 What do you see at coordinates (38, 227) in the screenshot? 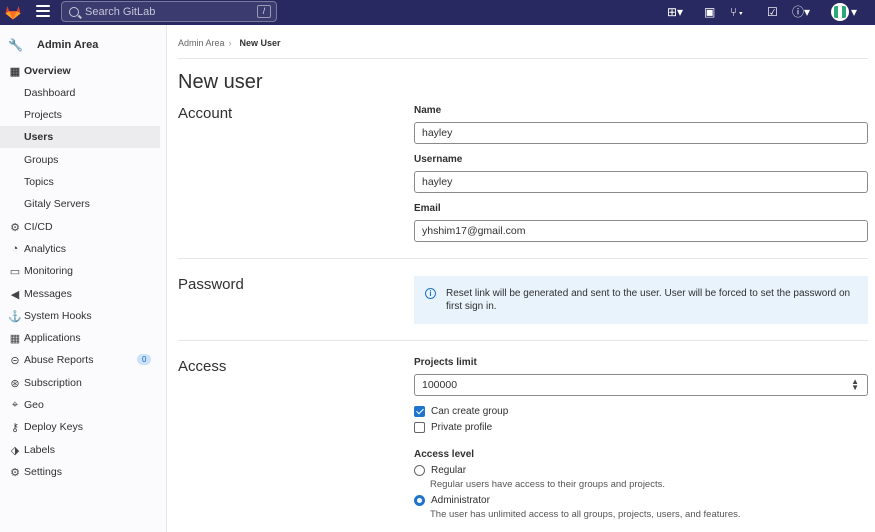
I see `sidebar-item-label: CI/CD` at bounding box center [38, 227].